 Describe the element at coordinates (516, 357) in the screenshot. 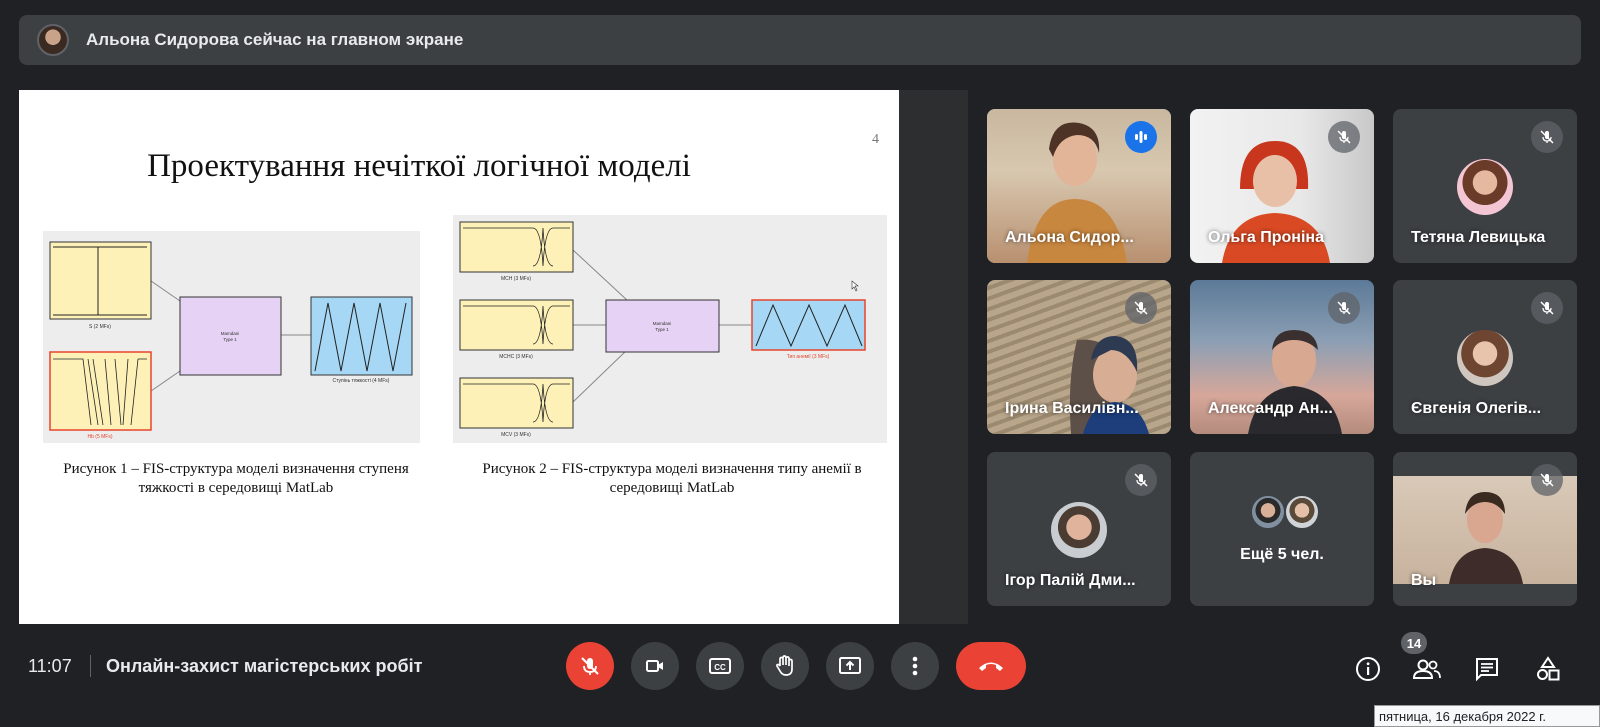

I see `fig2-input-2-label: MCHC (3 MFs)` at that location.